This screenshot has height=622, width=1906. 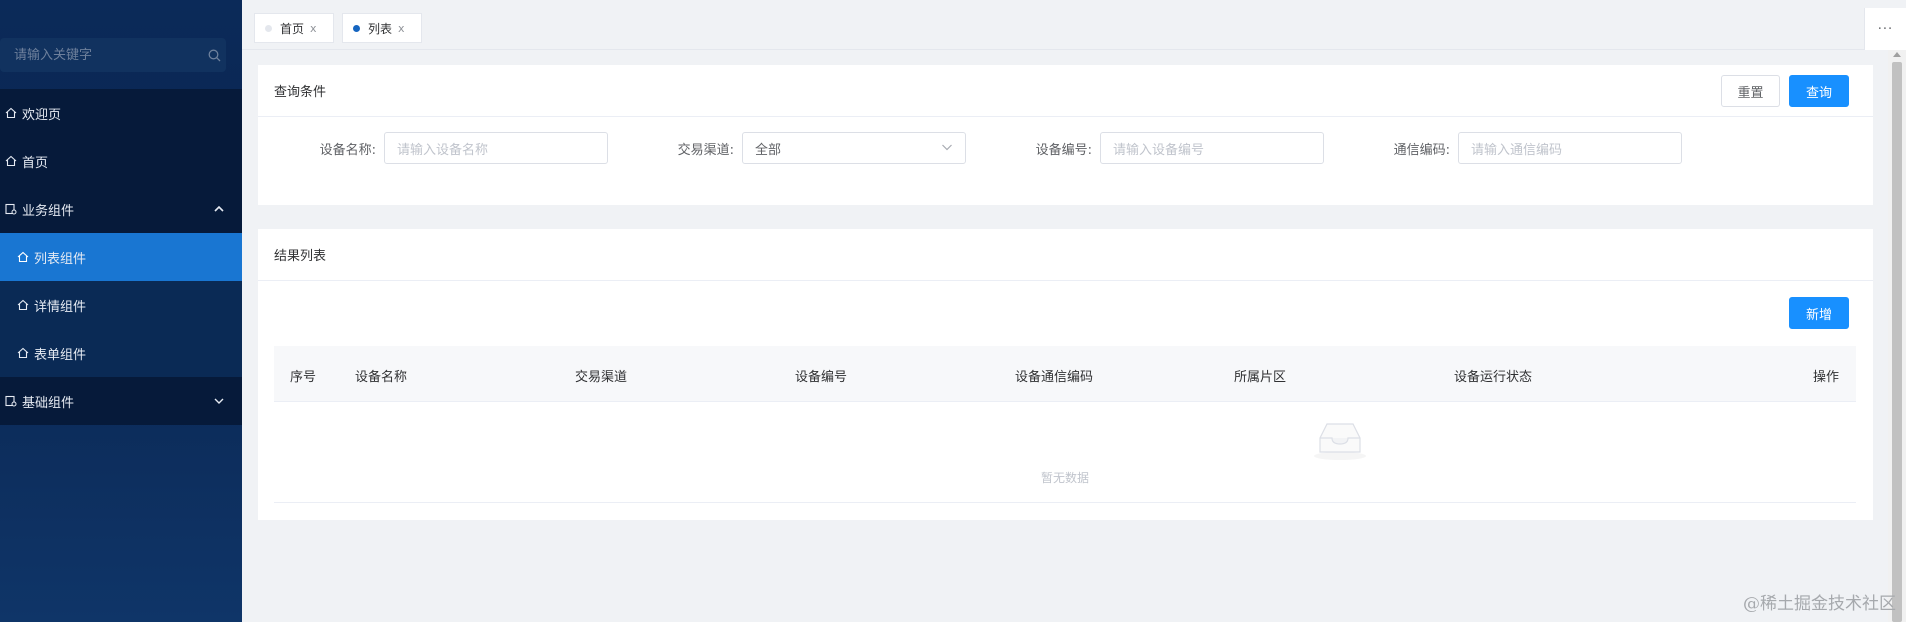 I want to click on field-label: 交易渠道:, so click(x=705, y=150).